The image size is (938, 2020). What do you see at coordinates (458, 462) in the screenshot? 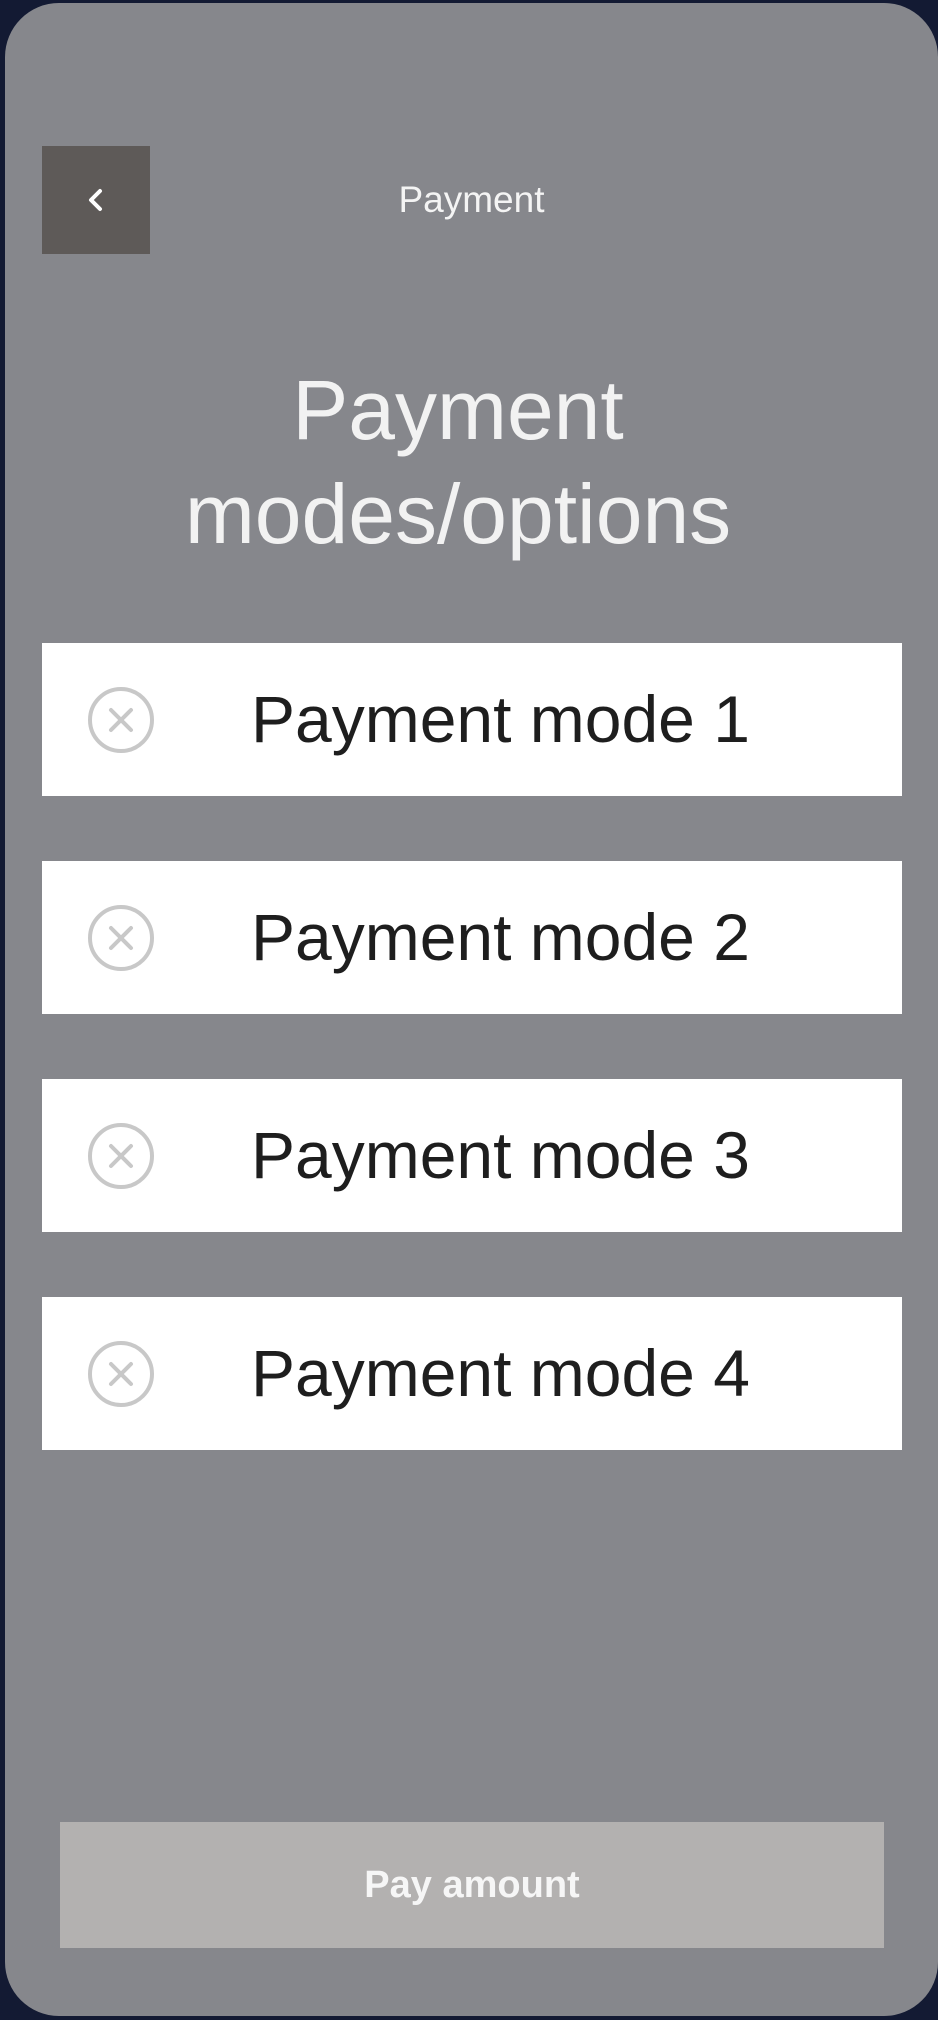
I see `page-title: Payment modes/options` at bounding box center [458, 462].